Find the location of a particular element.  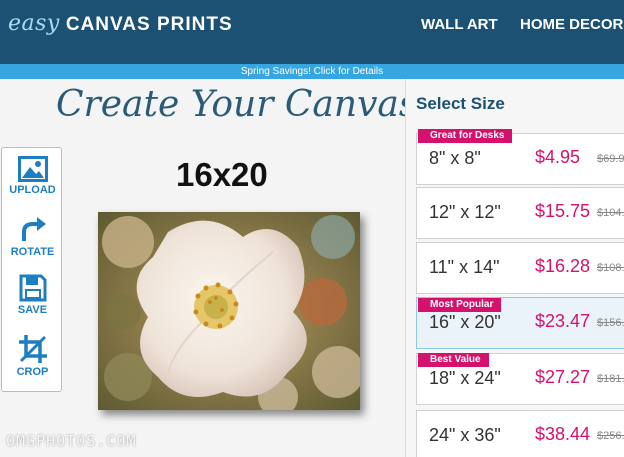

size-dimensions: 24" x 36" is located at coordinates (465, 435).